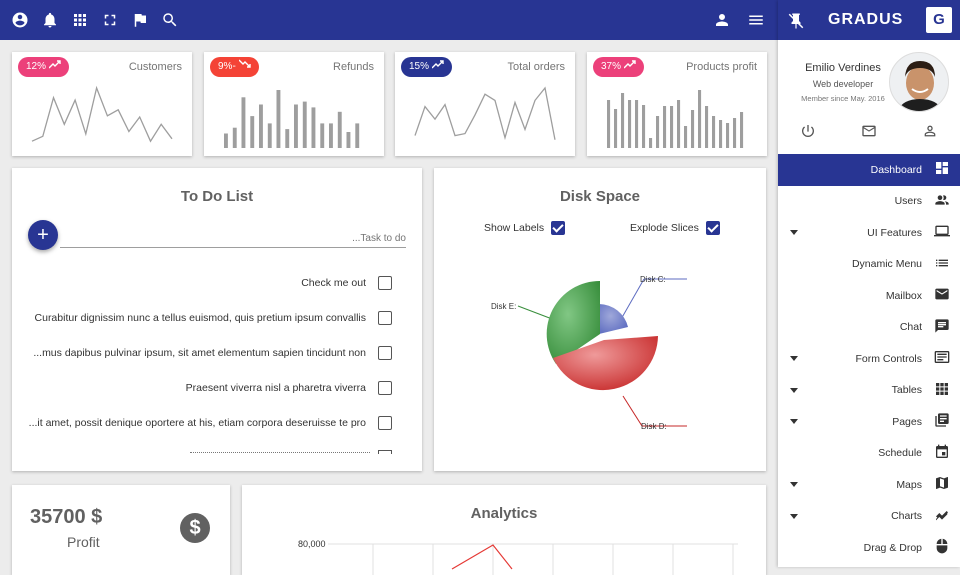  I want to click on stat-badge-value: 15%, so click(419, 66).